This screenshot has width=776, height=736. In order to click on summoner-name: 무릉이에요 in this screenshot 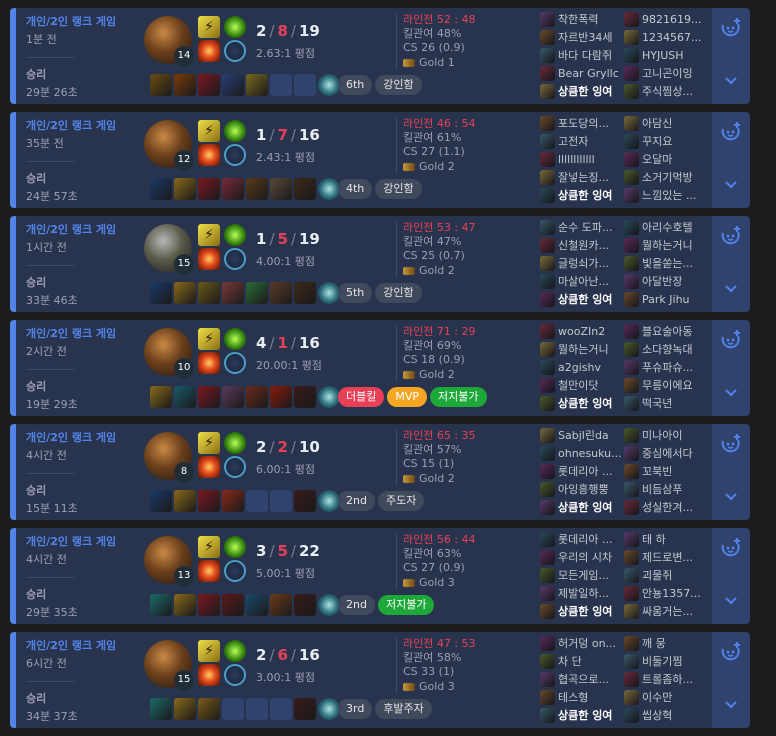, I will do `click(667, 385)`.